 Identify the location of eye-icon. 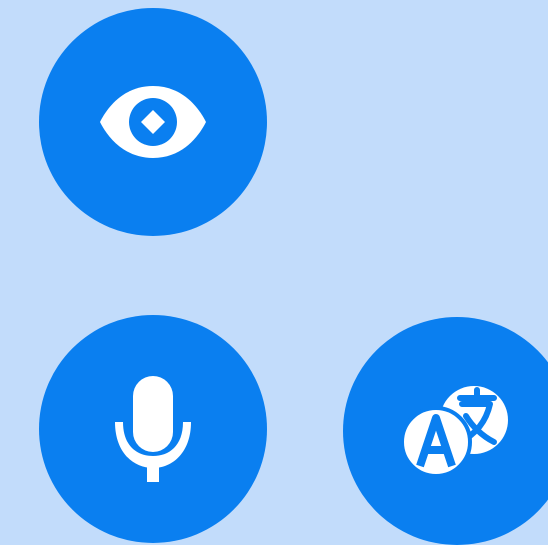
(153, 122).